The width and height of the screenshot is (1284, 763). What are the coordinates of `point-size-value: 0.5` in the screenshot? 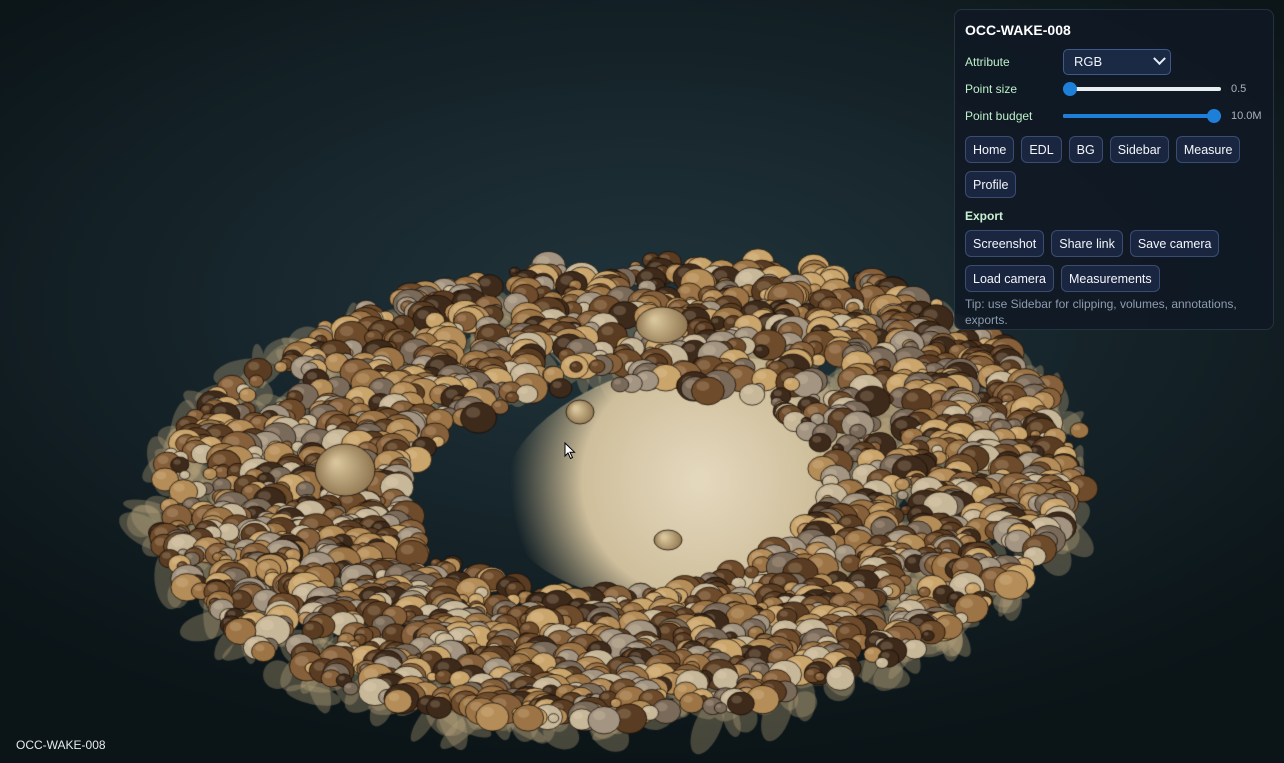 It's located at (1239, 88).